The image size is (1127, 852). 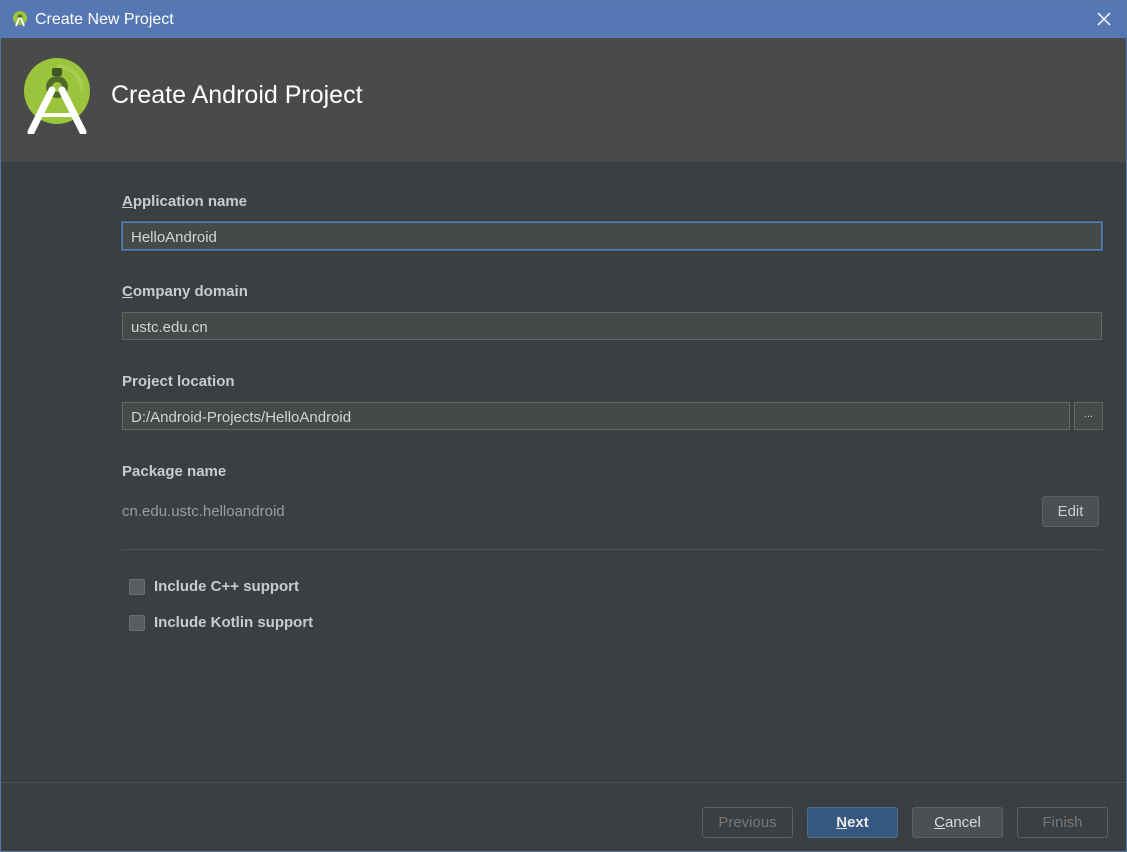 What do you see at coordinates (20, 19) in the screenshot?
I see `android-studio-icon` at bounding box center [20, 19].